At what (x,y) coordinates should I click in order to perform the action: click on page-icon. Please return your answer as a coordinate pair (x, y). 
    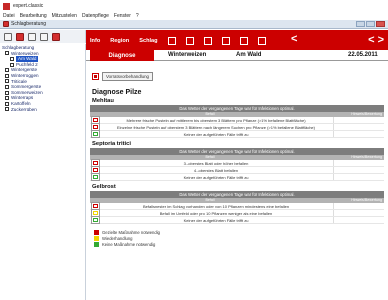
    Looking at the image, I should click on (261, 41).